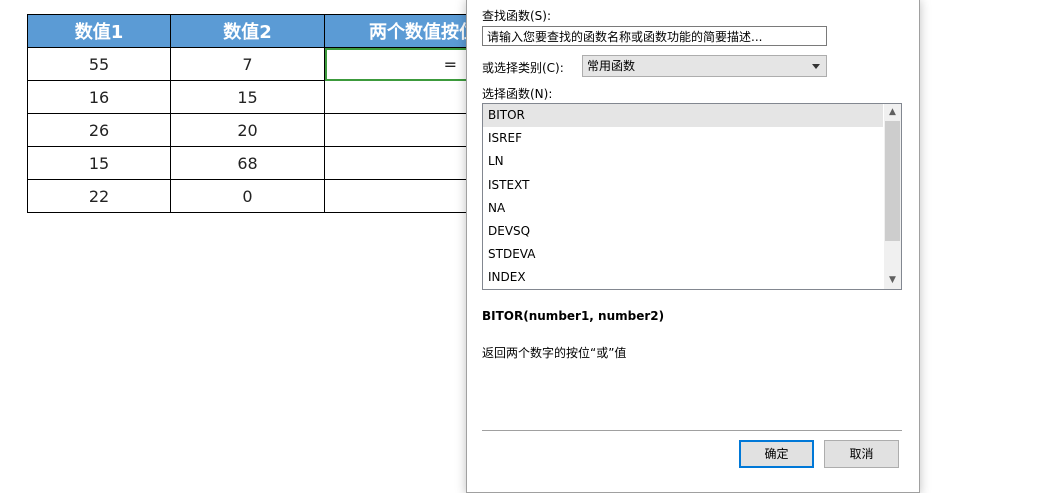 This screenshot has width=1051, height=493. What do you see at coordinates (704, 66) in the screenshot?
I see `category-select: 常用函数` at bounding box center [704, 66].